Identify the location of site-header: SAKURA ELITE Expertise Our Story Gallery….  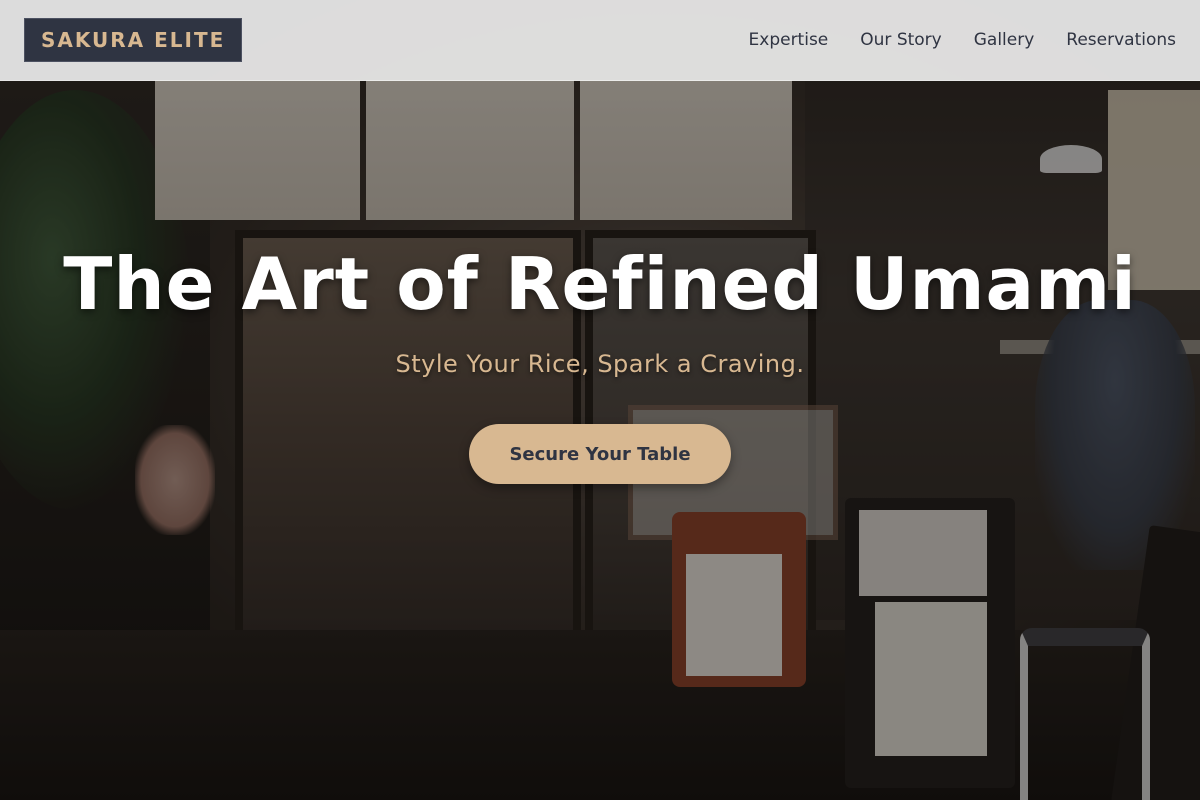
(600, 40).